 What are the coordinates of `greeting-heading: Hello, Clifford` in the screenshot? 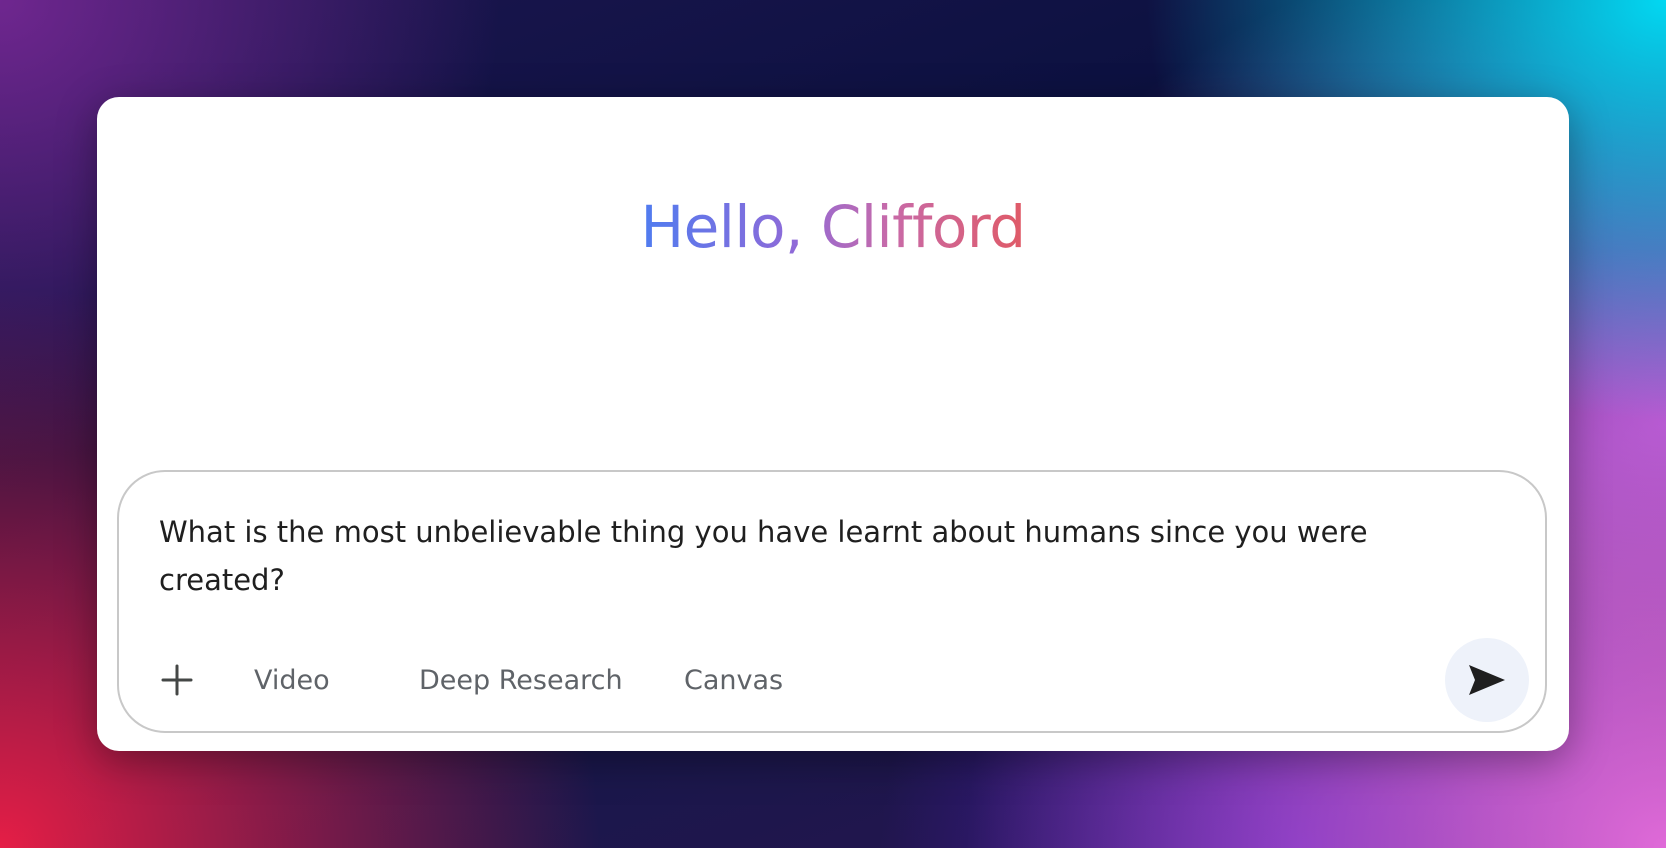 It's located at (833, 227).